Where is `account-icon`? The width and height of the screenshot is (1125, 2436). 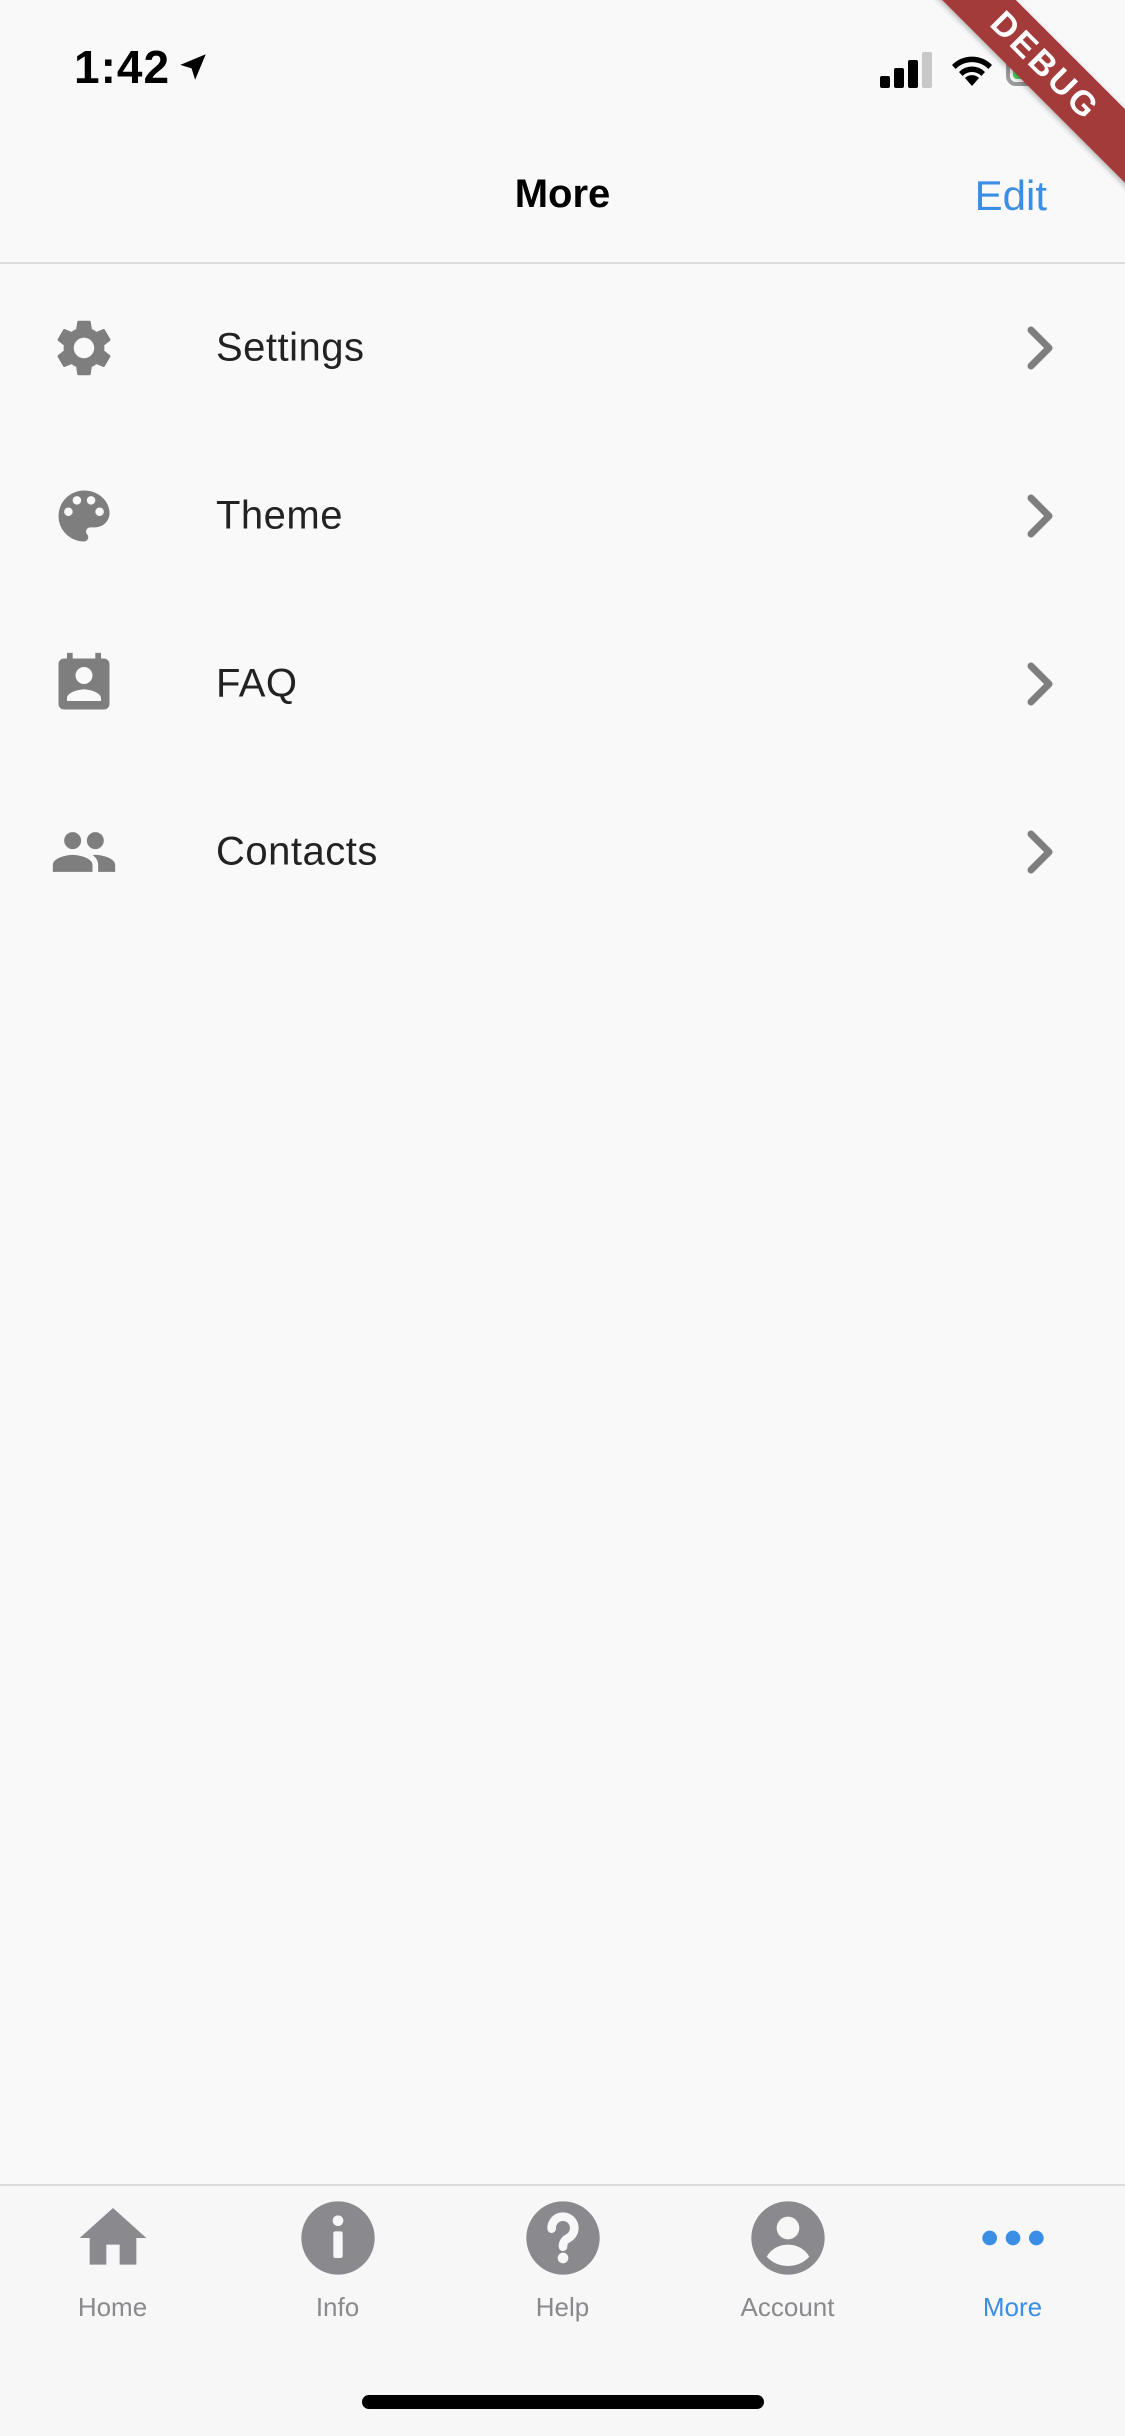
account-icon is located at coordinates (787, 2238).